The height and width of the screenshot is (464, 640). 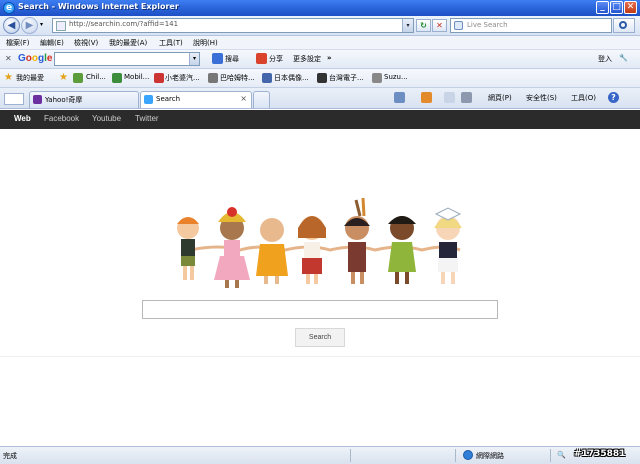 I want to click on nav-youtube: Youtube, so click(x=106, y=118).